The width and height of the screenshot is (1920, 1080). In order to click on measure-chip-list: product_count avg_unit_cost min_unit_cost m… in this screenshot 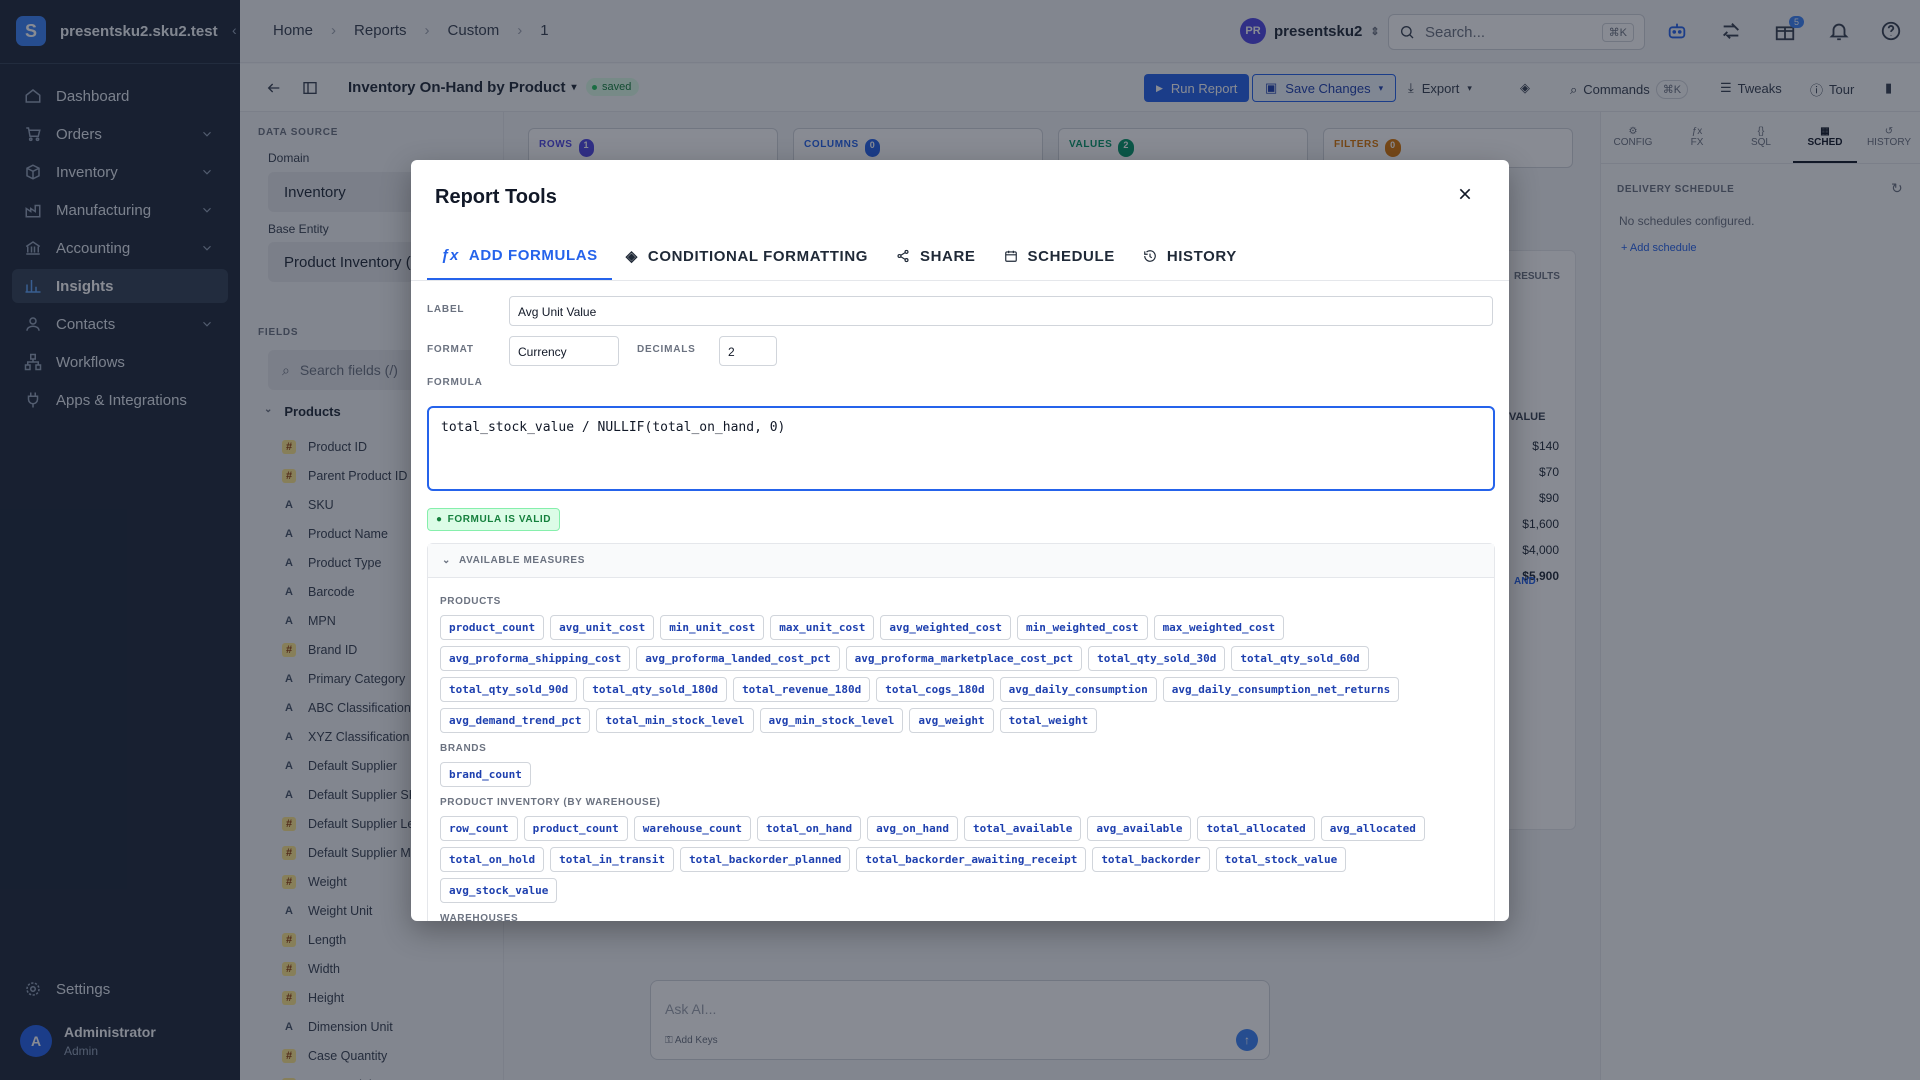, I will do `click(945, 674)`.